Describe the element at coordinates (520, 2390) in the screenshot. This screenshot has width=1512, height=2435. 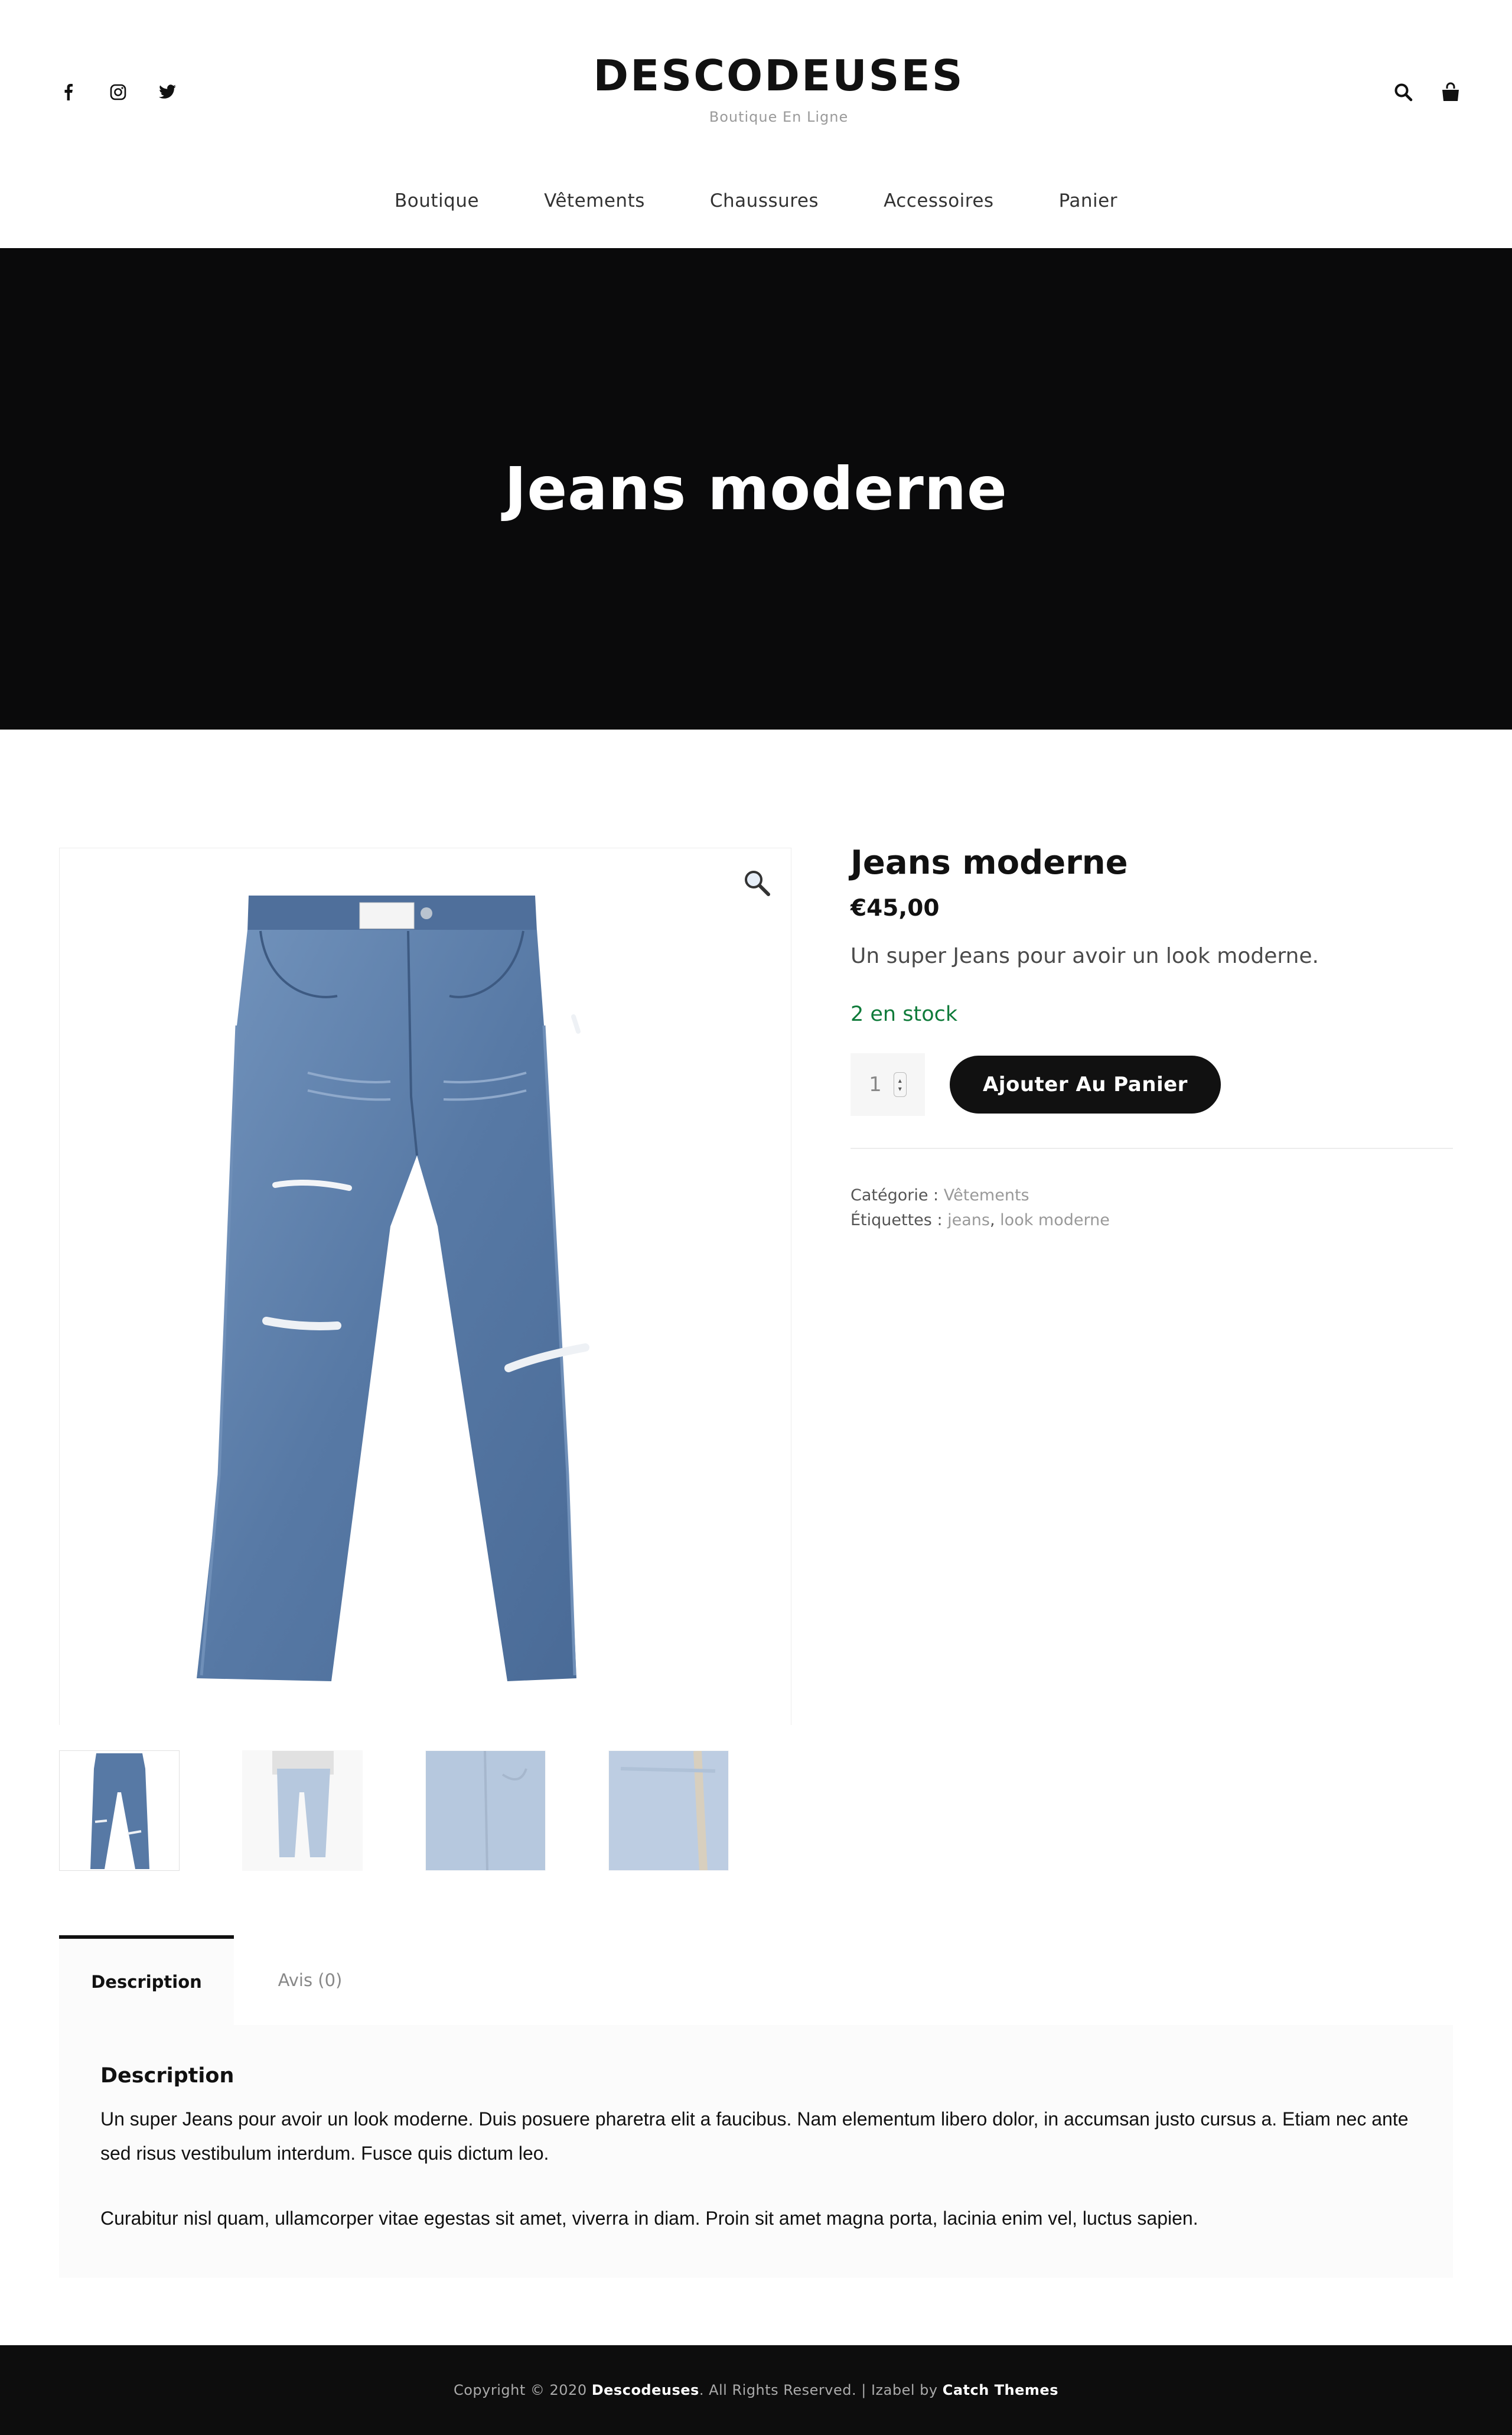
I see `copyright-prefix: Copyright © 2020` at that location.